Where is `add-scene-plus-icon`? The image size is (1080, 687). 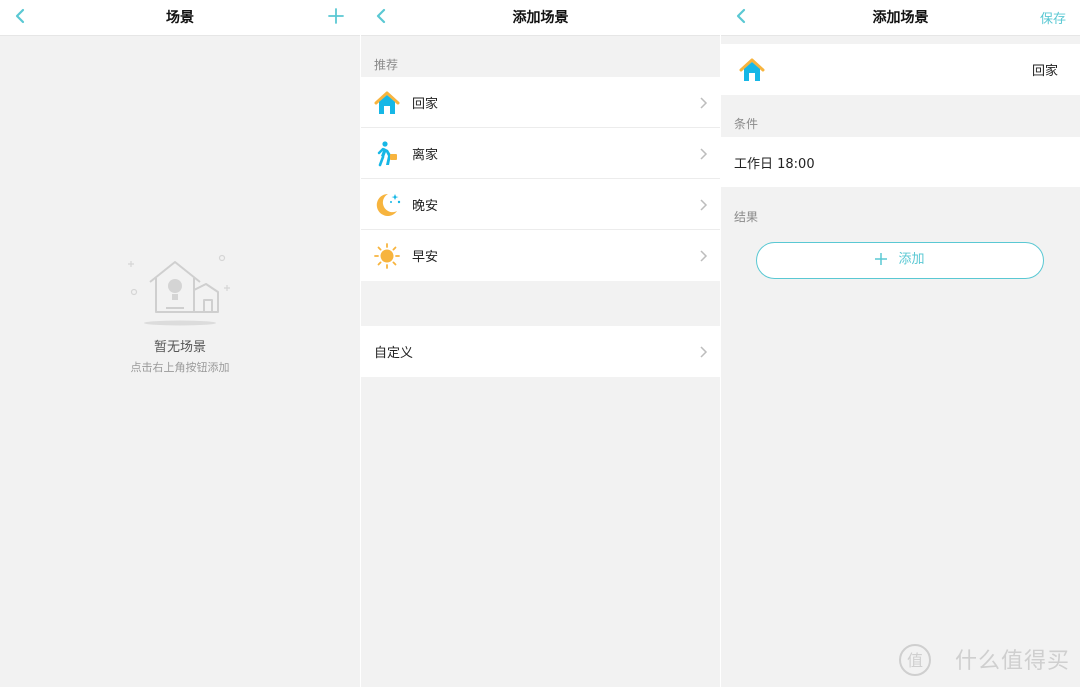
add-scene-plus-icon is located at coordinates (336, 16).